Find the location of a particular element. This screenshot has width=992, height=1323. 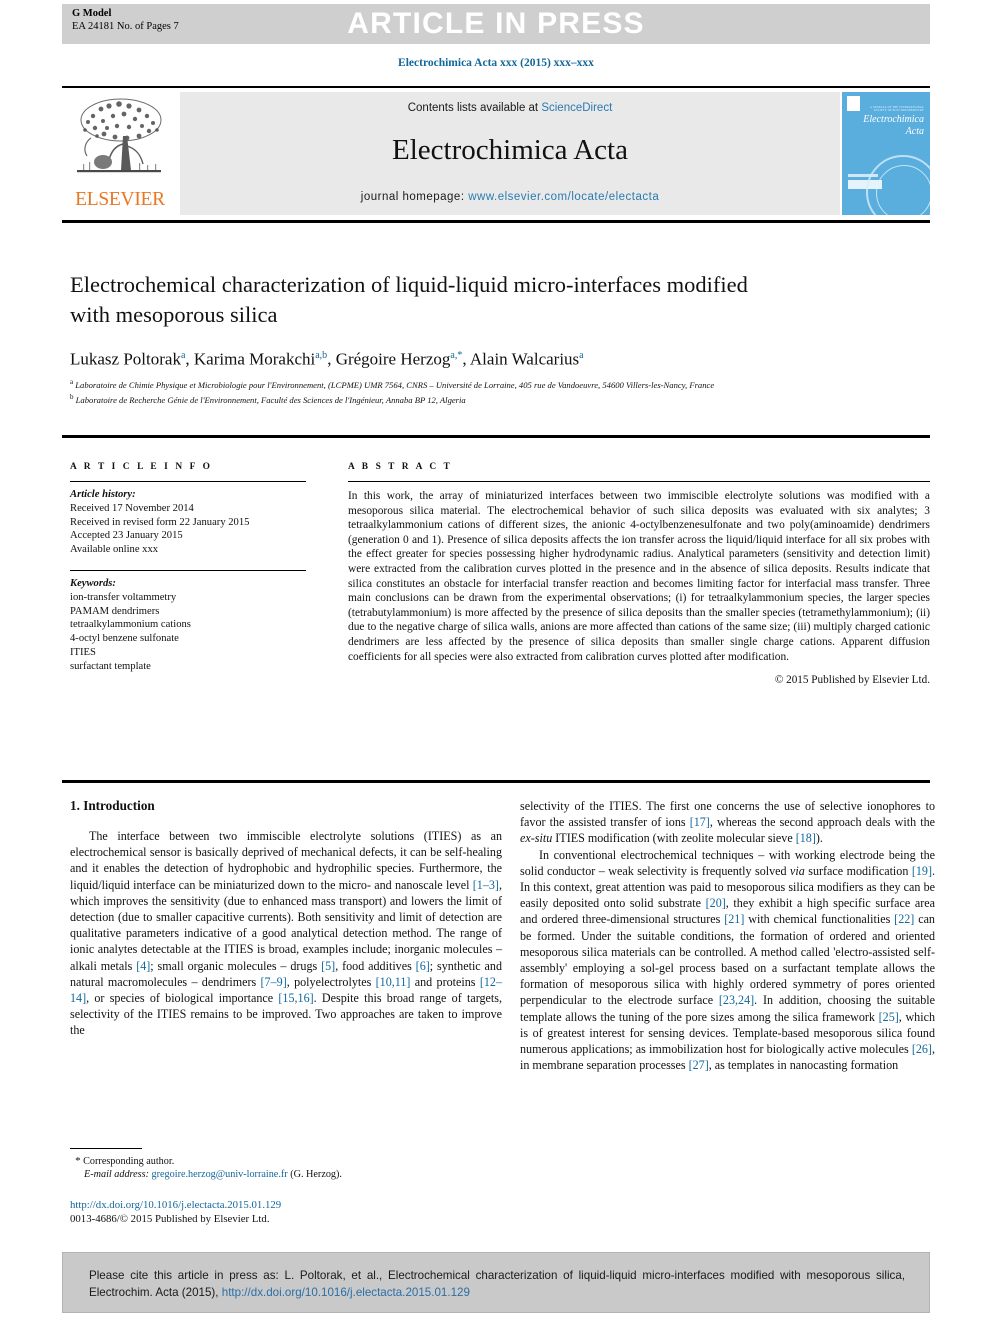

keyword-item: ion-transfer voltammetry is located at coordinates (123, 597).